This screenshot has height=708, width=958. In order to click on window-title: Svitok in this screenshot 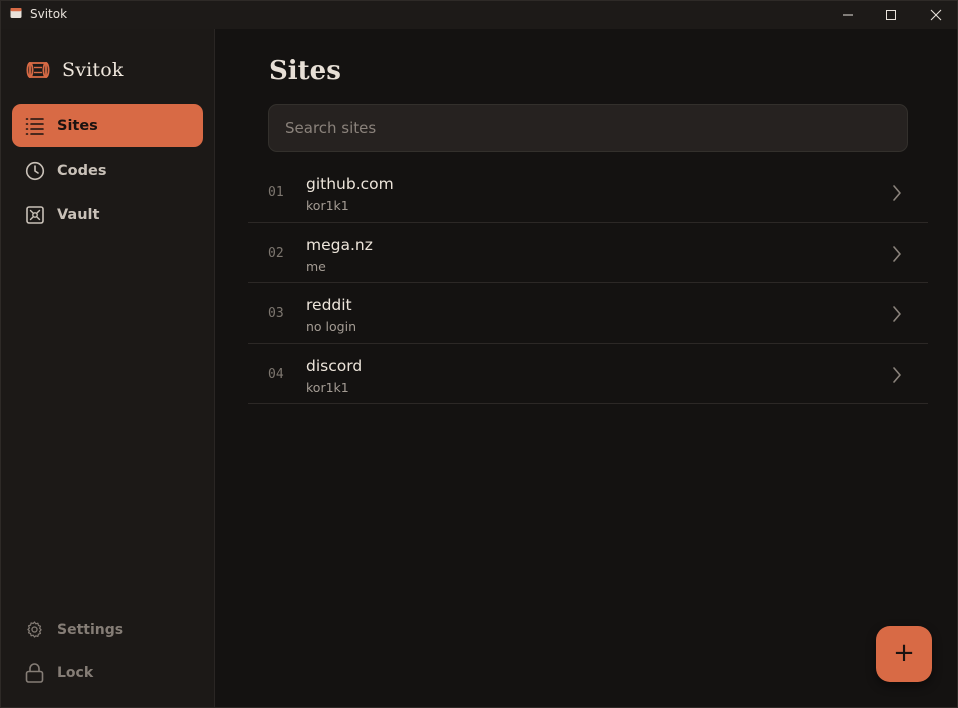, I will do `click(49, 14)`.